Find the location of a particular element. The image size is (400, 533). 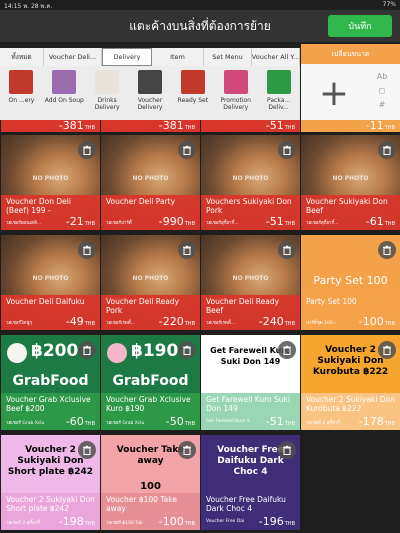

item-price: -100THB is located at coordinates (376, 321).